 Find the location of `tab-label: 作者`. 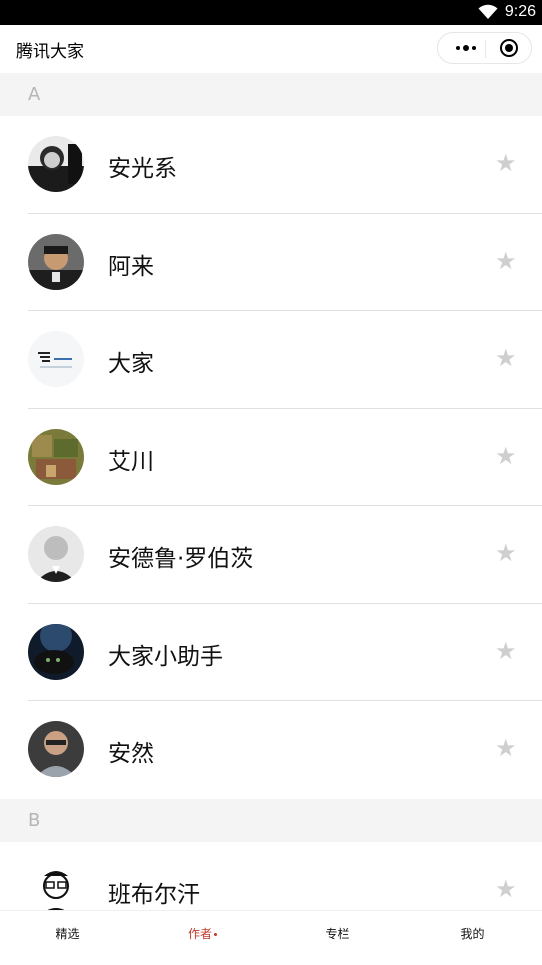

tab-label: 作者 is located at coordinates (199, 934).